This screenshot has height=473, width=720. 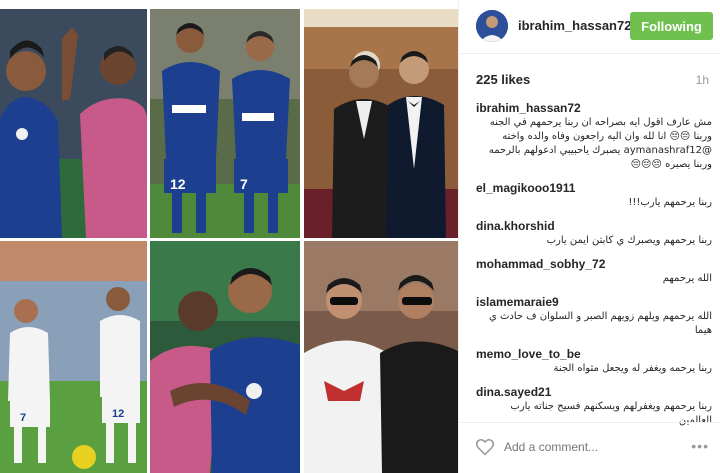 What do you see at coordinates (670, 202) in the screenshot?
I see `comment-text: ربنا يرحمهم يارب!!!` at bounding box center [670, 202].